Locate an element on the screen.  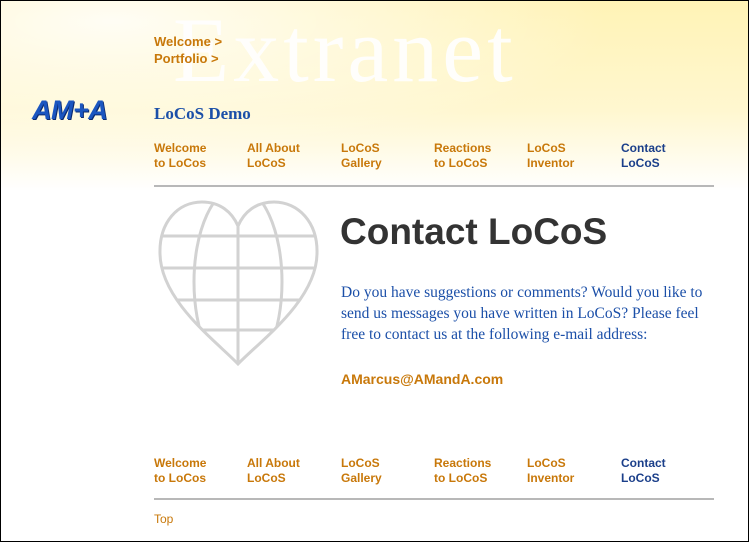
top-link: Top is located at coordinates (163, 519).